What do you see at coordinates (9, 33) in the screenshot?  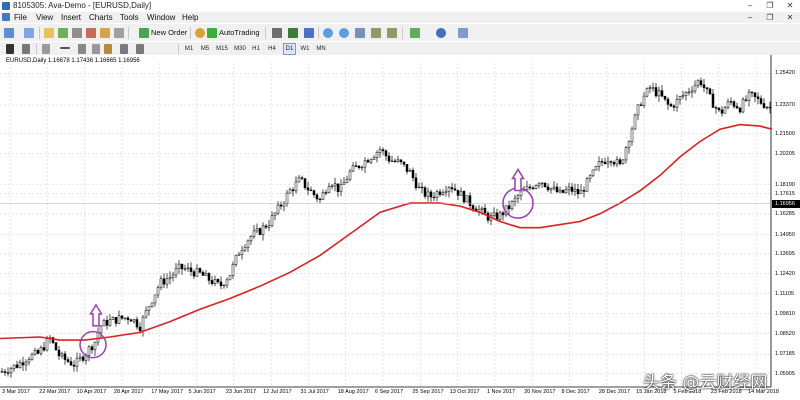 I see `new-chart-icon` at bounding box center [9, 33].